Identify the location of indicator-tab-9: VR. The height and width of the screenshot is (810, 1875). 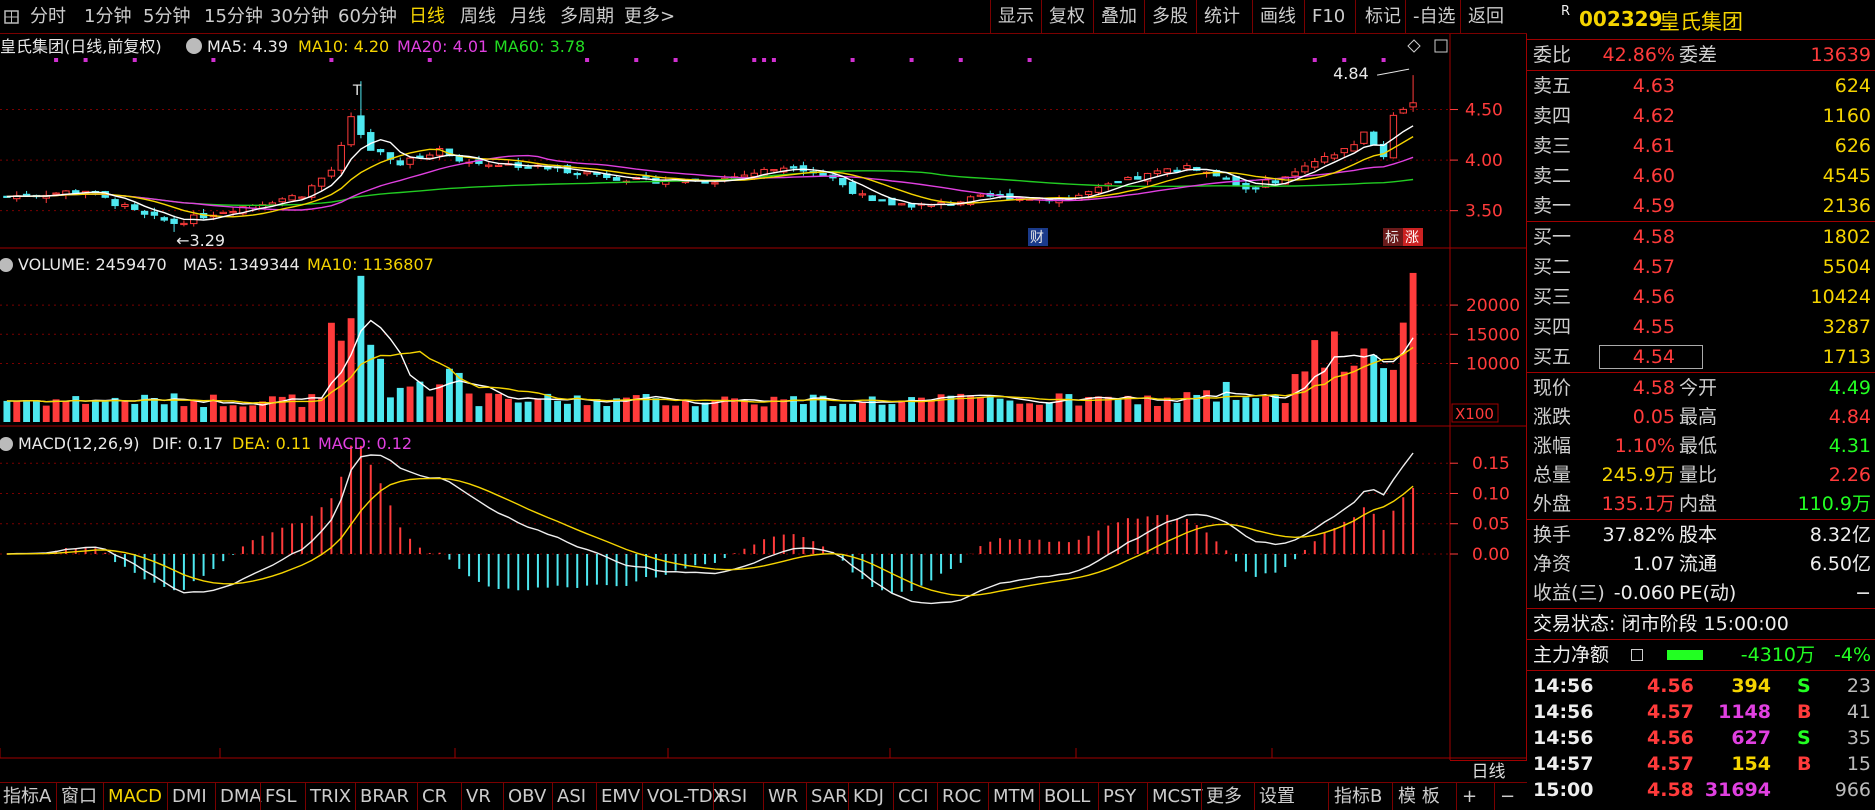
(478, 796).